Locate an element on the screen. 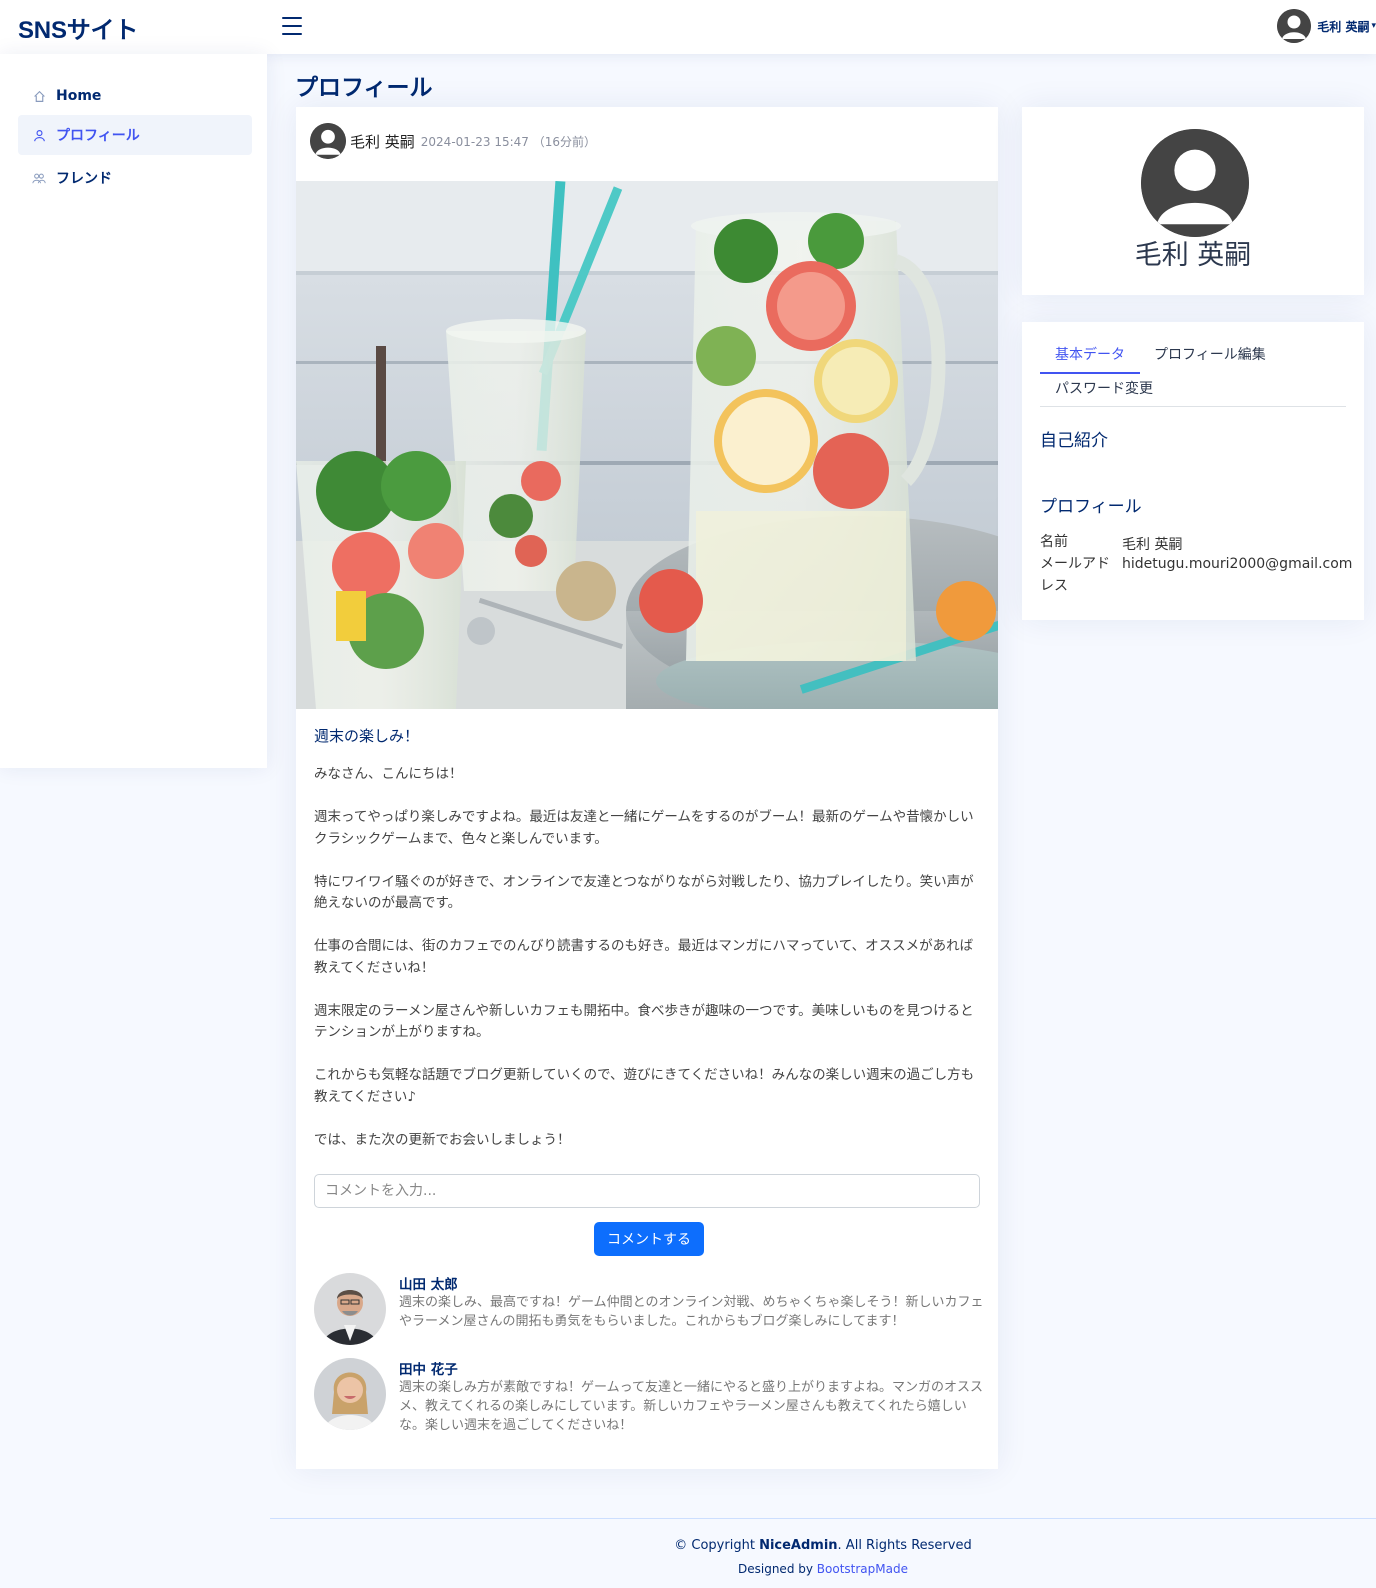 Image resolution: width=1376 pixels, height=1588 pixels. person-icon is located at coordinates (39, 135).